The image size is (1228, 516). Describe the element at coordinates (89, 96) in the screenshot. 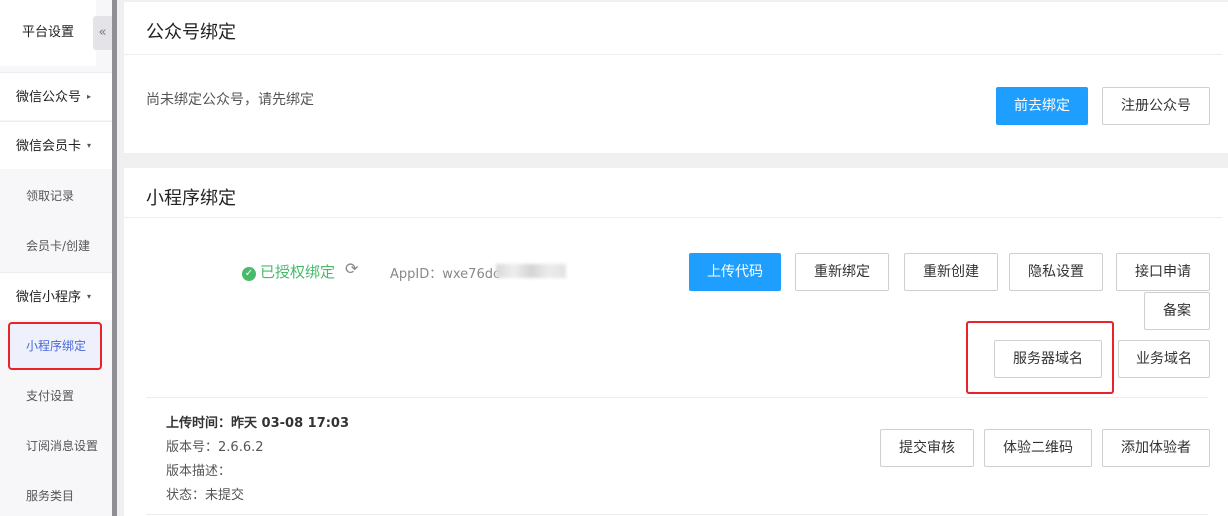

I see `caret-right-icon: ▸` at that location.